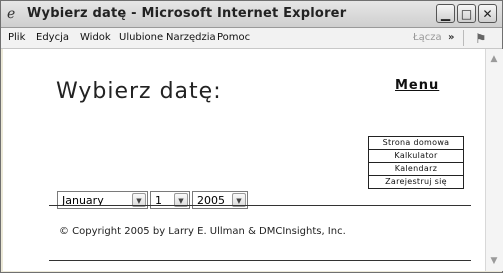  I want to click on toolbar-separator, so click(463, 38).